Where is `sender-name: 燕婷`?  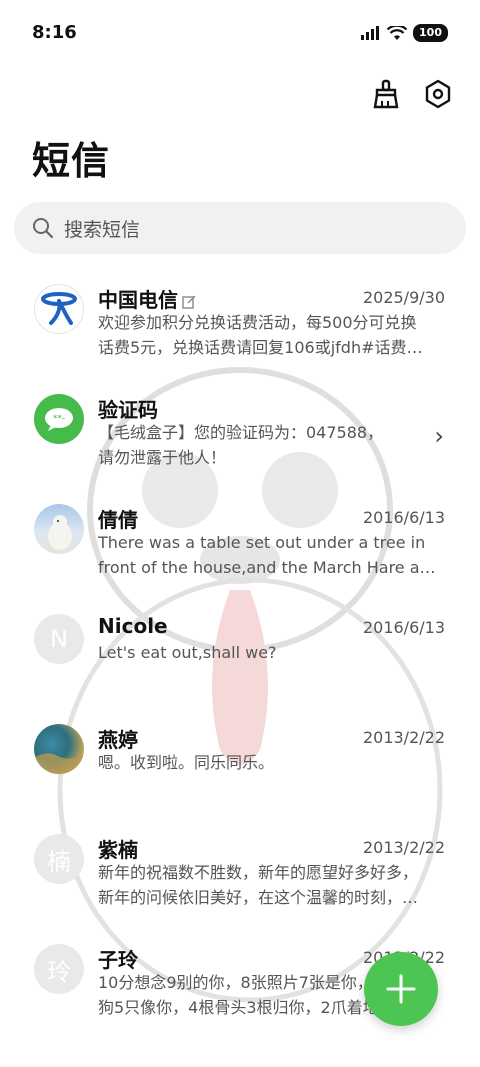 sender-name: 燕婷 is located at coordinates (118, 740).